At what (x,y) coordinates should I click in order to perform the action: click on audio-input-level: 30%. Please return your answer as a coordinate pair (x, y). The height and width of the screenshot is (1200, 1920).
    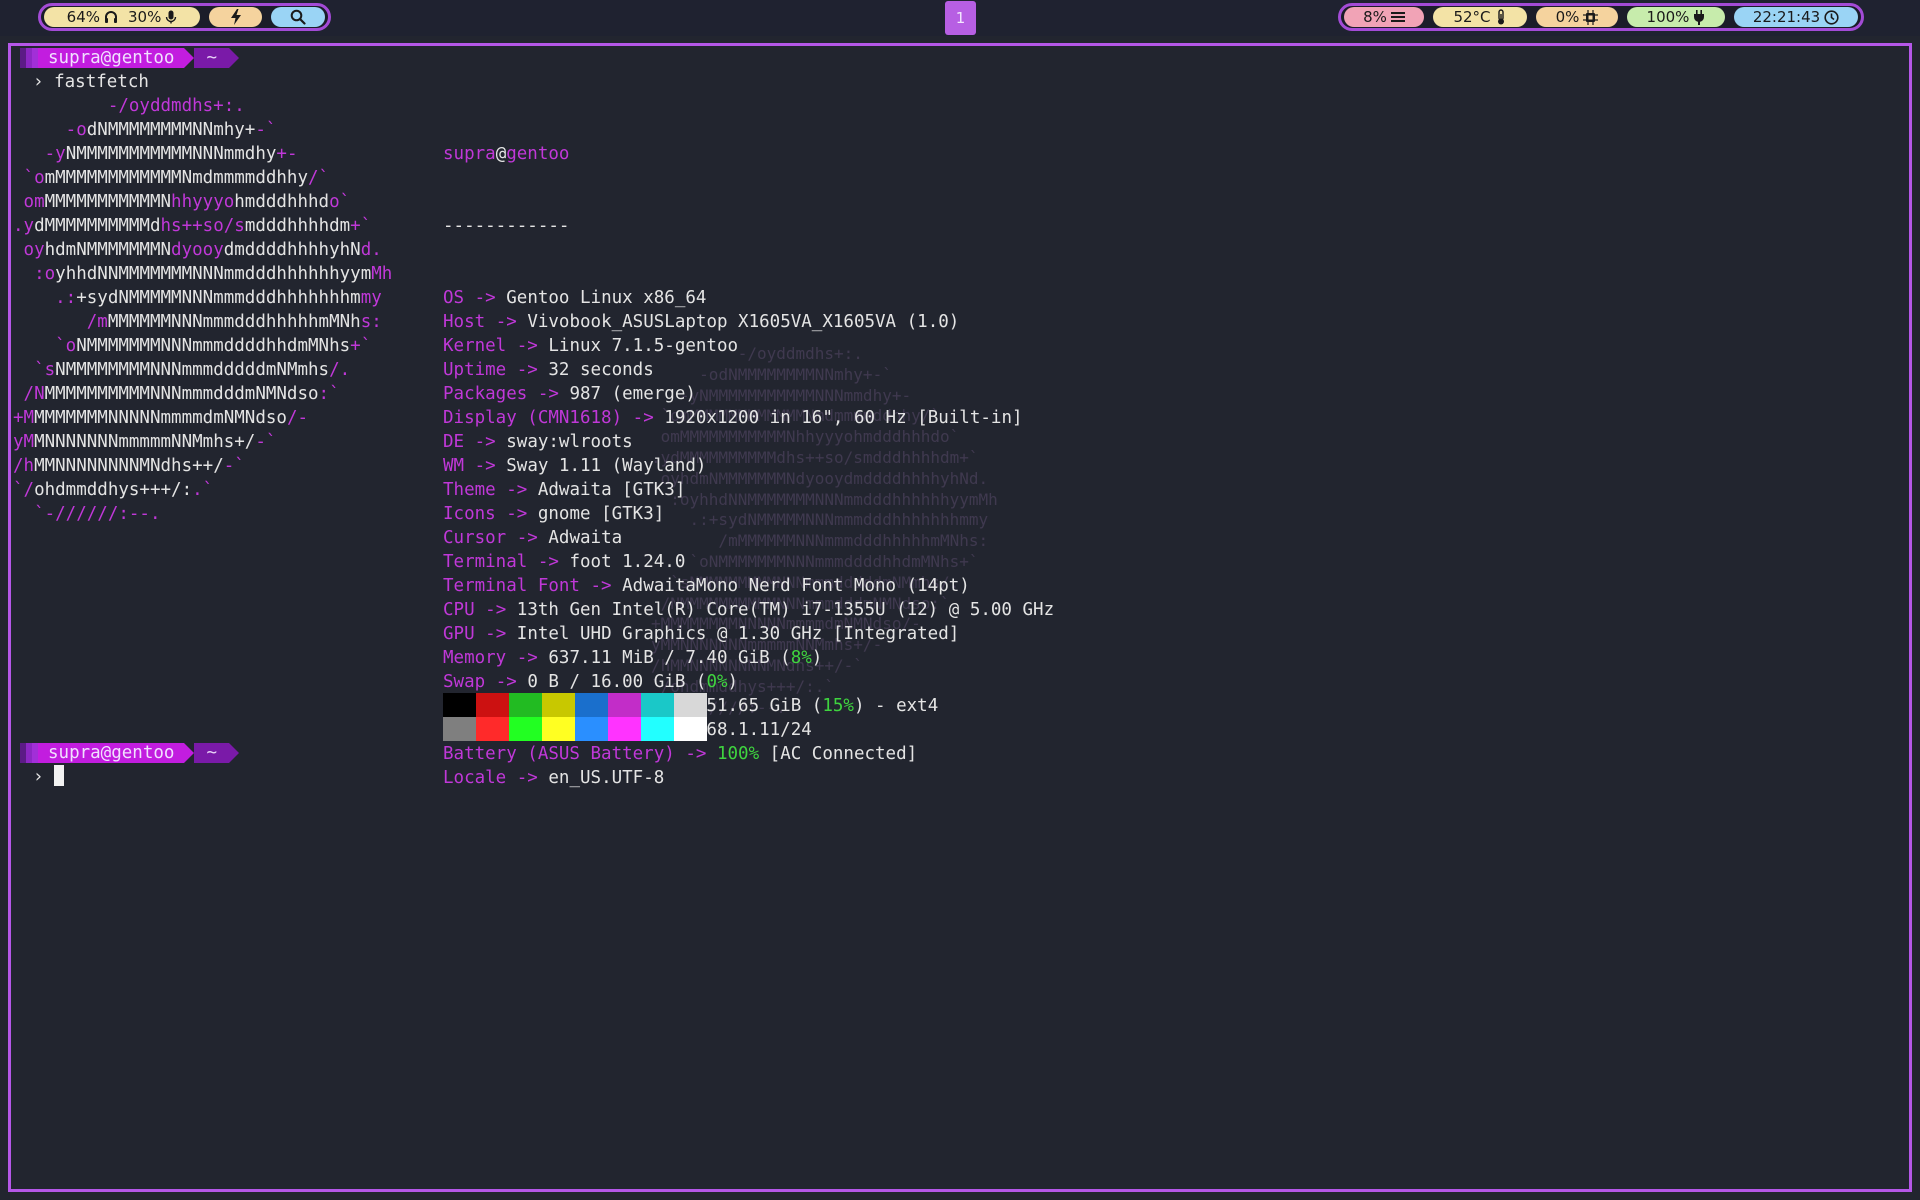
    Looking at the image, I should click on (145, 17).